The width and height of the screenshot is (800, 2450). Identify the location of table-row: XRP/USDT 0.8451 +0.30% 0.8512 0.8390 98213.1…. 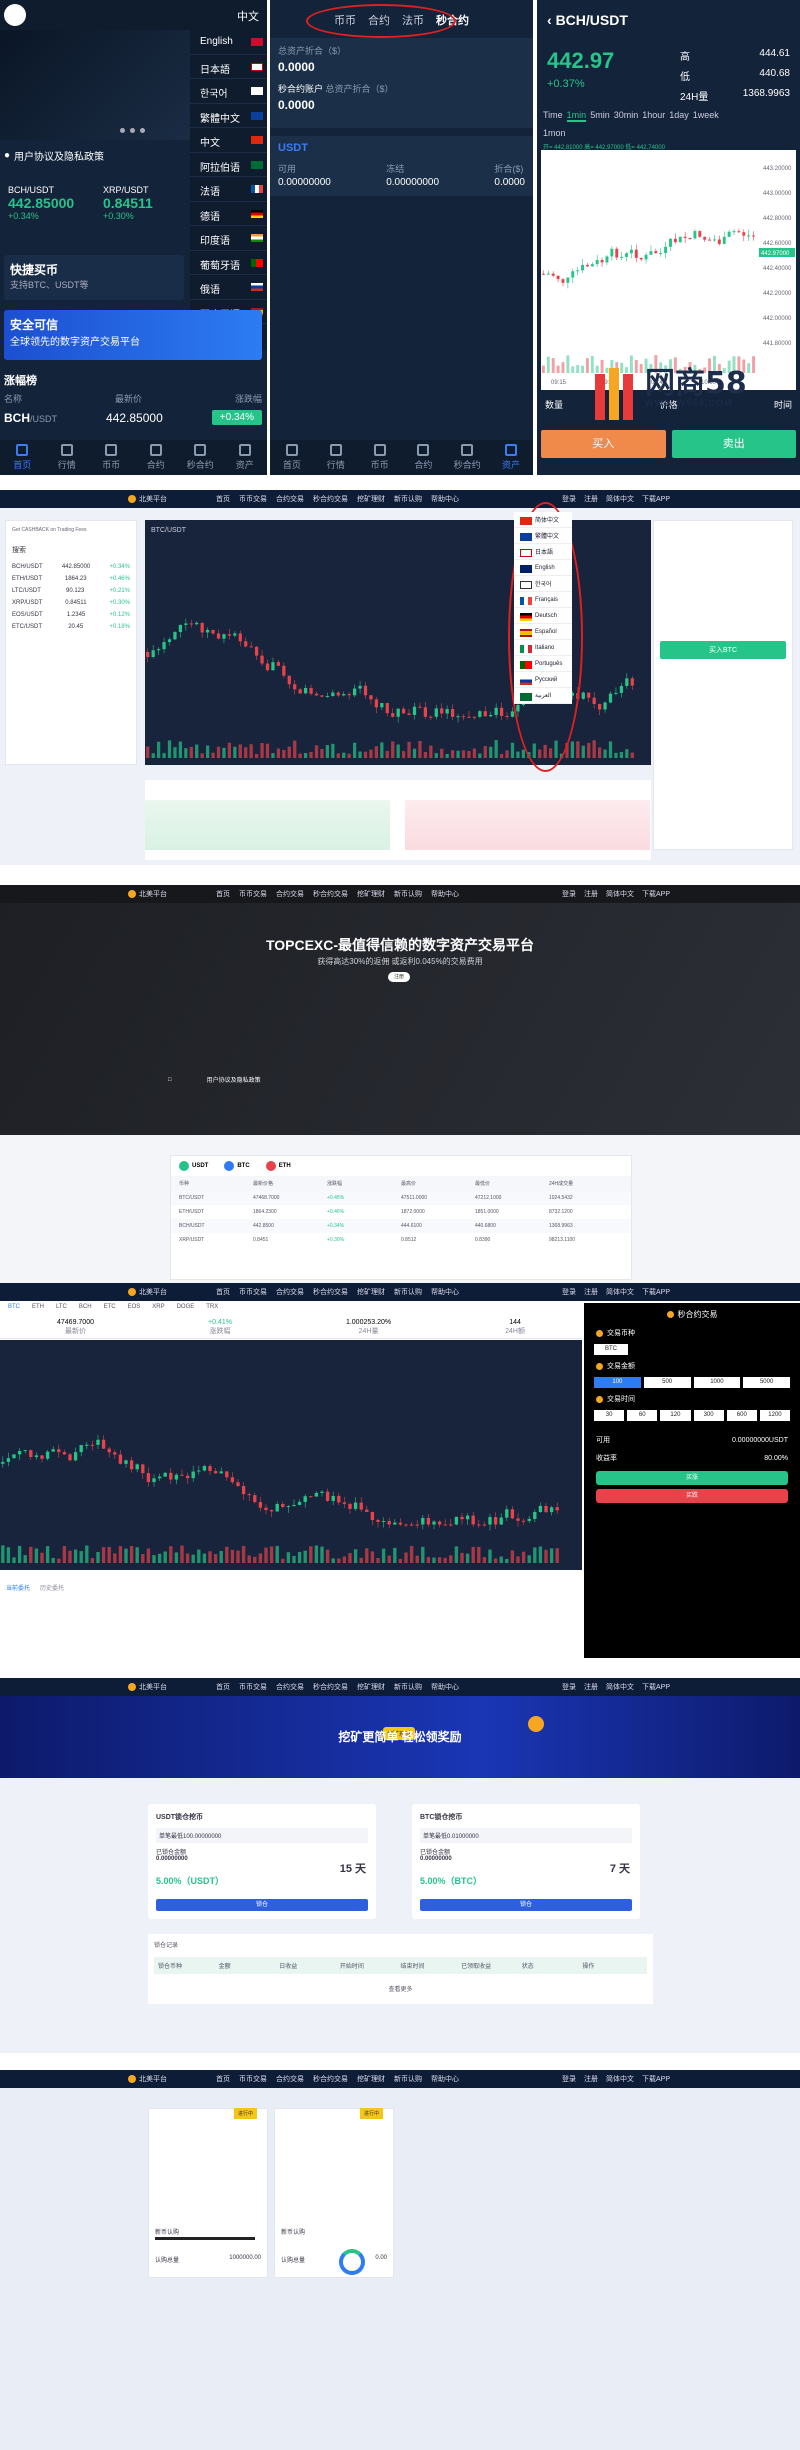
(401, 1240).